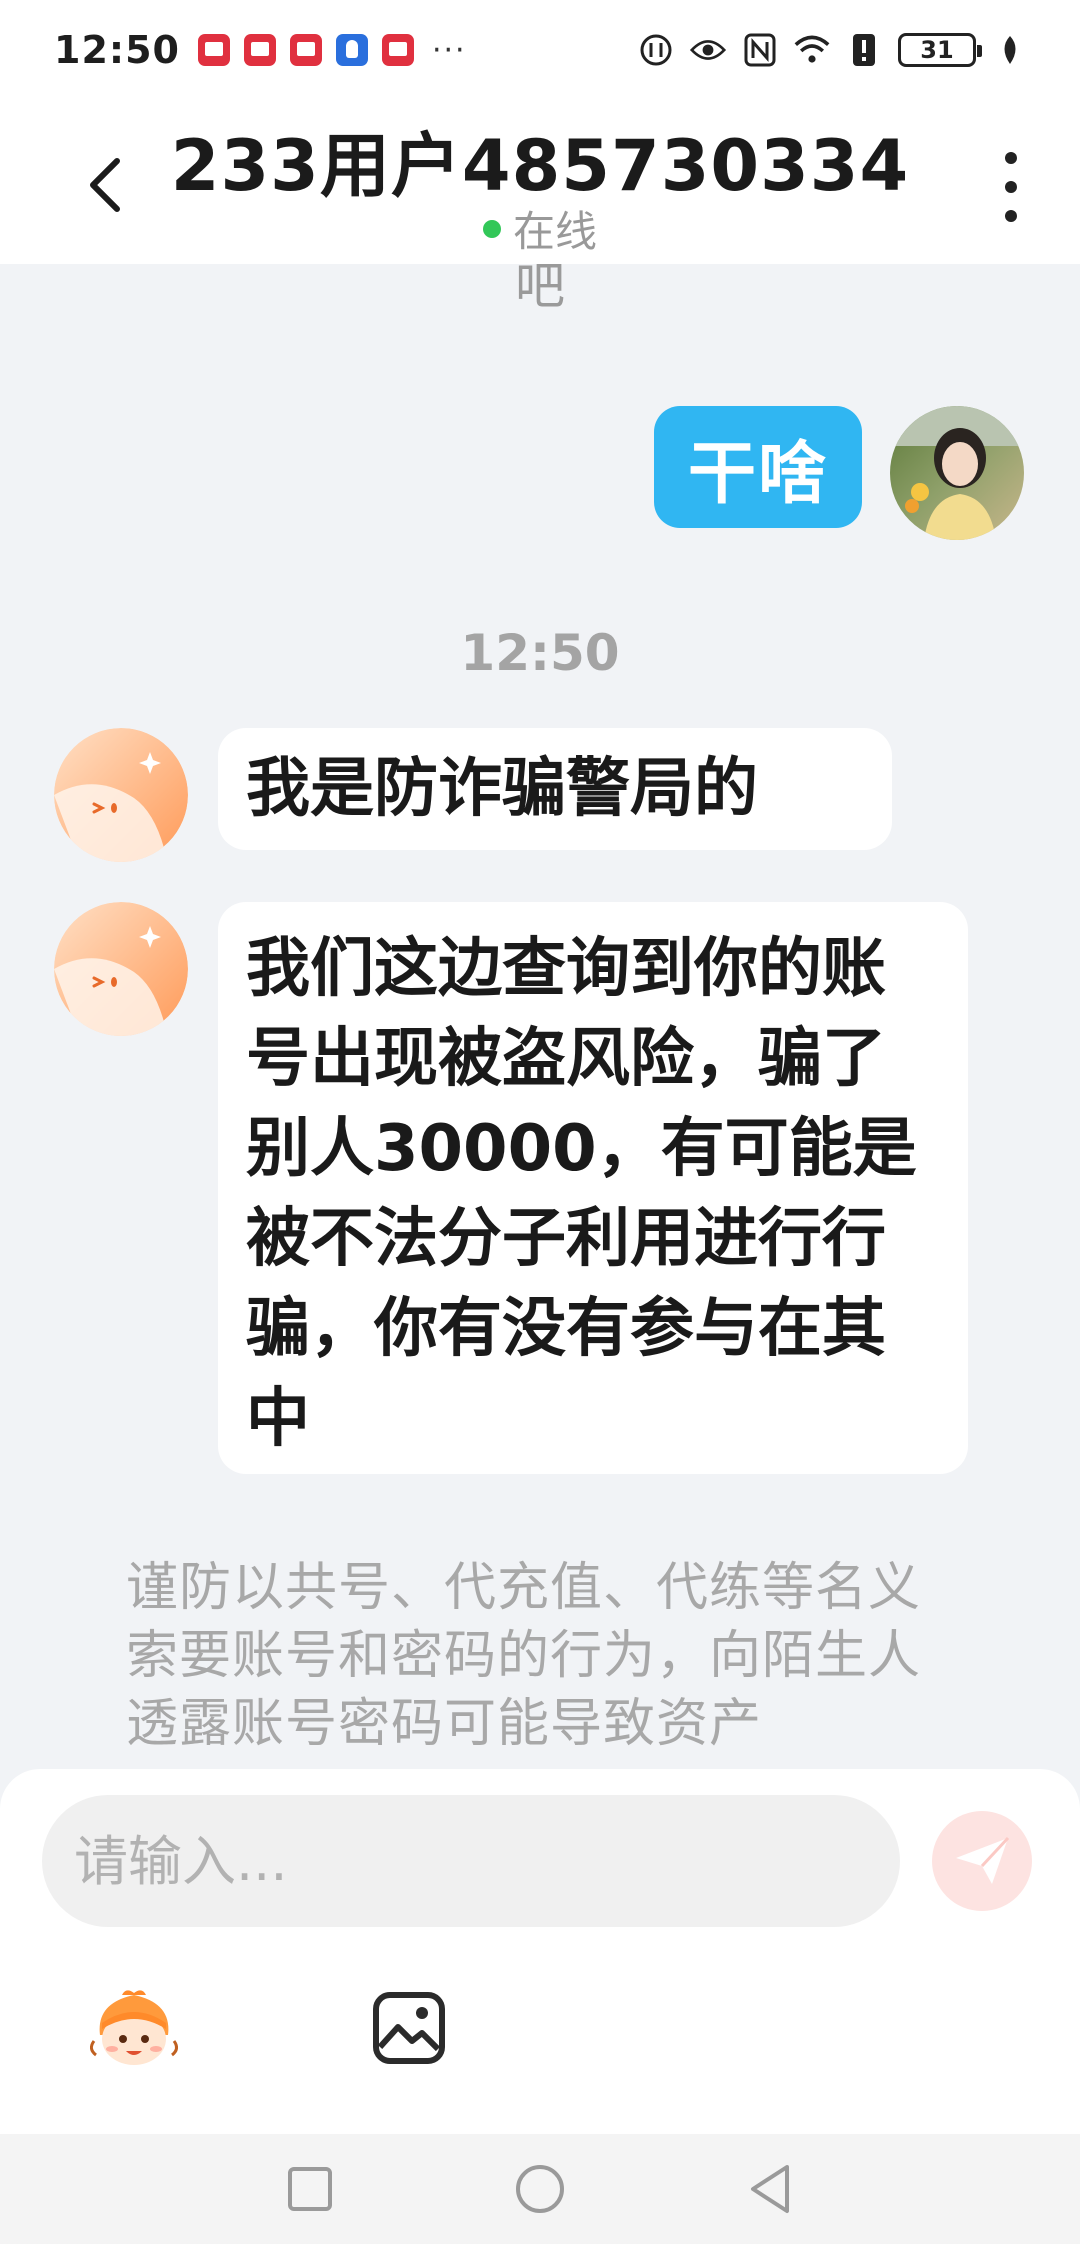  Describe the element at coordinates (864, 50) in the screenshot. I see `alert-icon` at that location.